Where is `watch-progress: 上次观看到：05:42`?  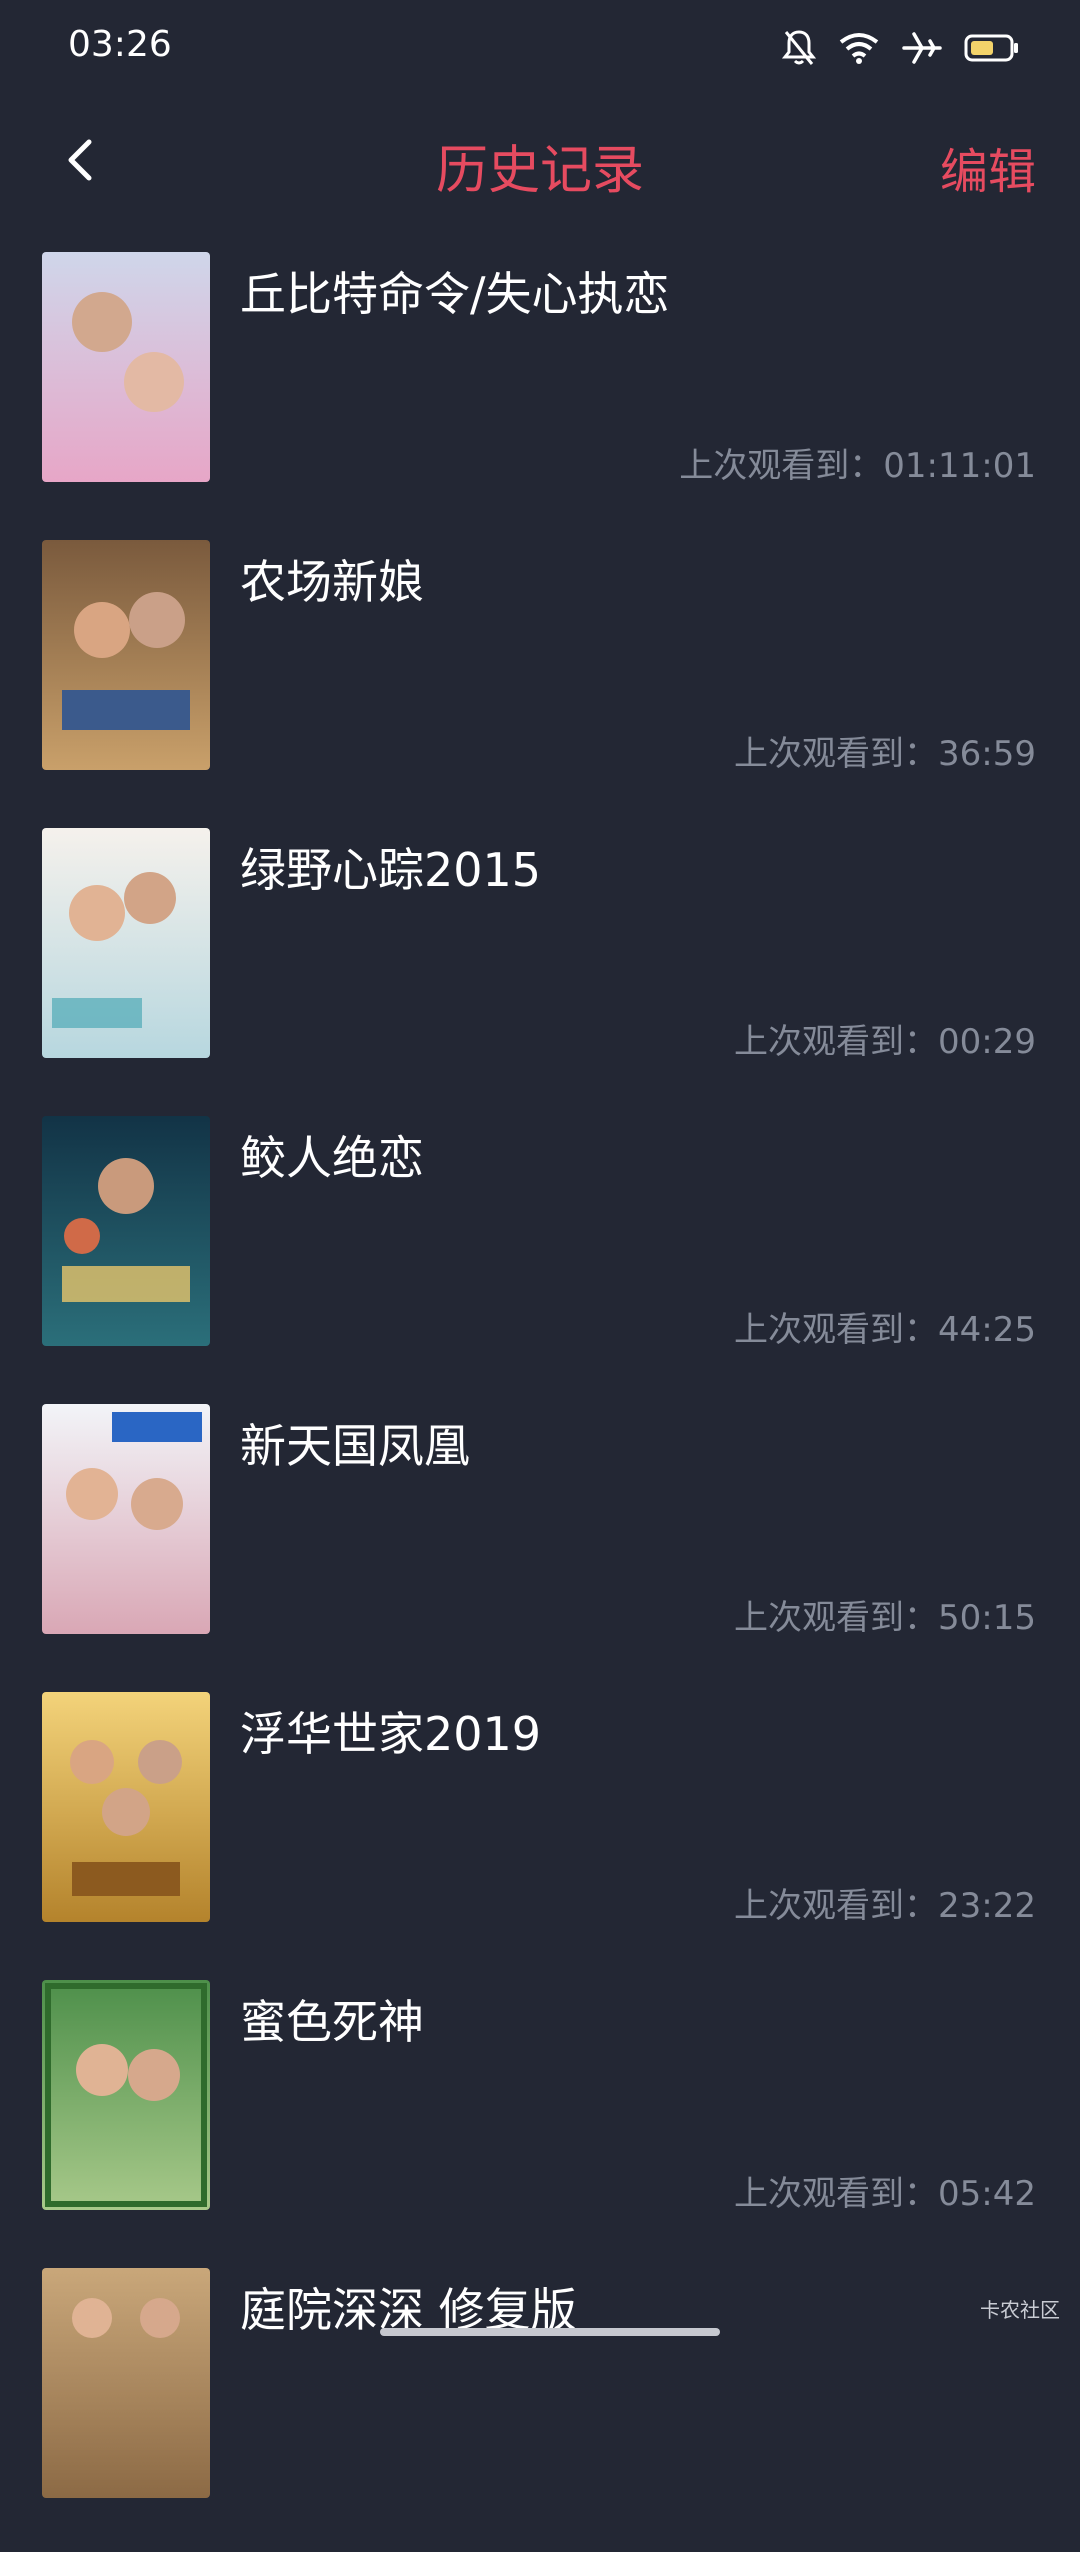 watch-progress: 上次观看到：05:42 is located at coordinates (885, 2194).